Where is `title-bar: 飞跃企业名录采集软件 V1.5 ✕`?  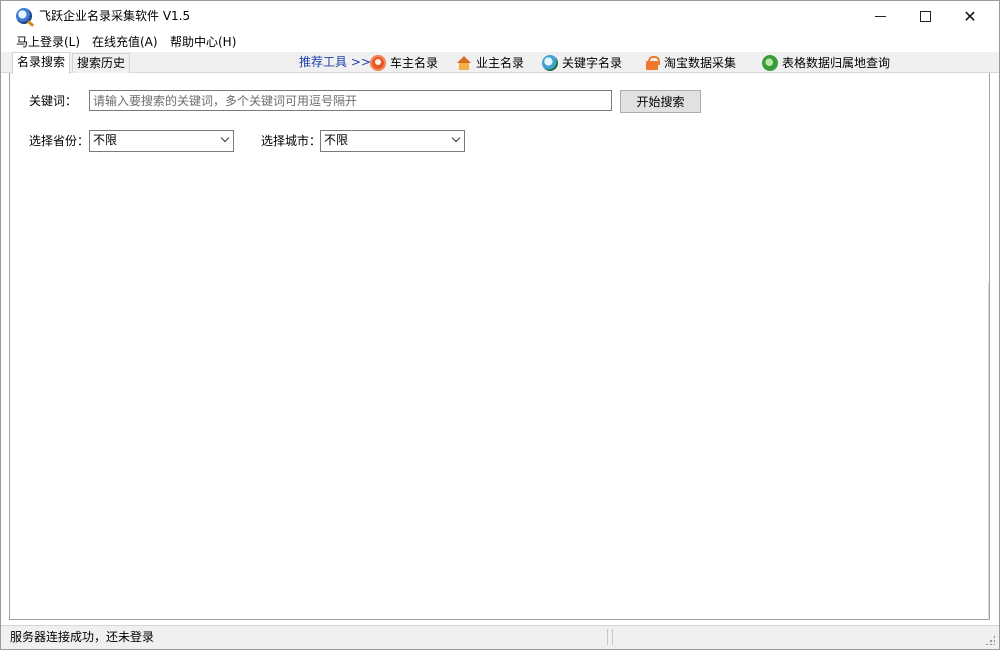
title-bar: 飞跃企业名录采集软件 V1.5 ✕ is located at coordinates (500, 16).